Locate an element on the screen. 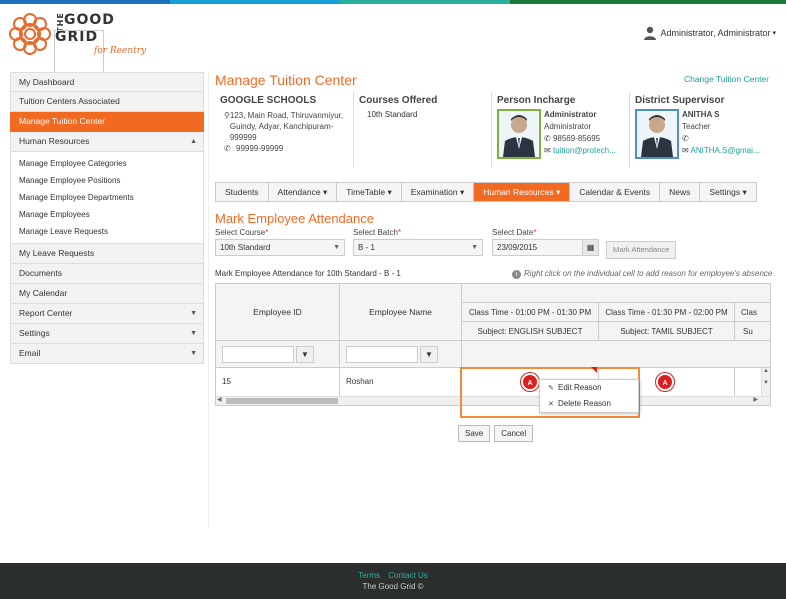  slot1-subject: Subject: ENGLISH SUBJECT is located at coordinates (530, 331).